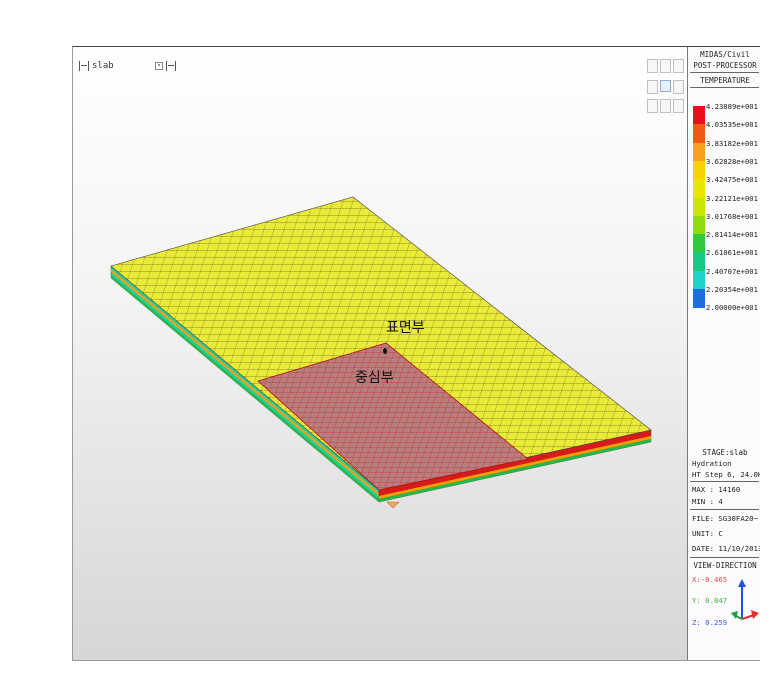 The image size is (779, 680). I want to click on legend-value: 2.00000e+001, so click(732, 308).